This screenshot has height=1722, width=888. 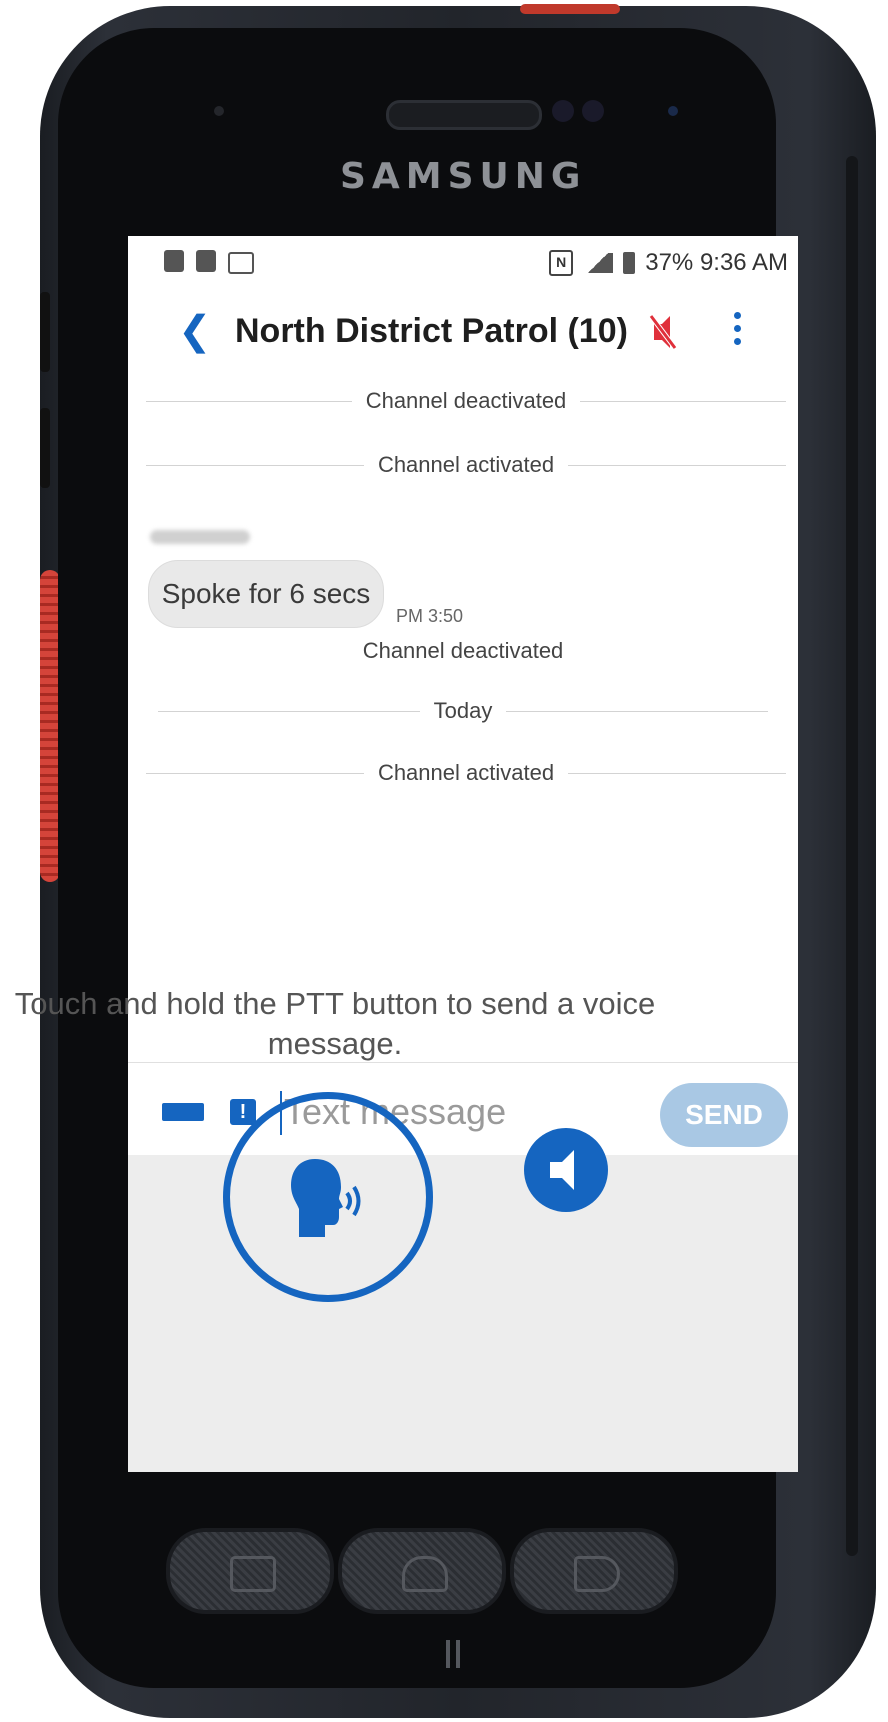 I want to click on back-key, so click(x=594, y=1571).